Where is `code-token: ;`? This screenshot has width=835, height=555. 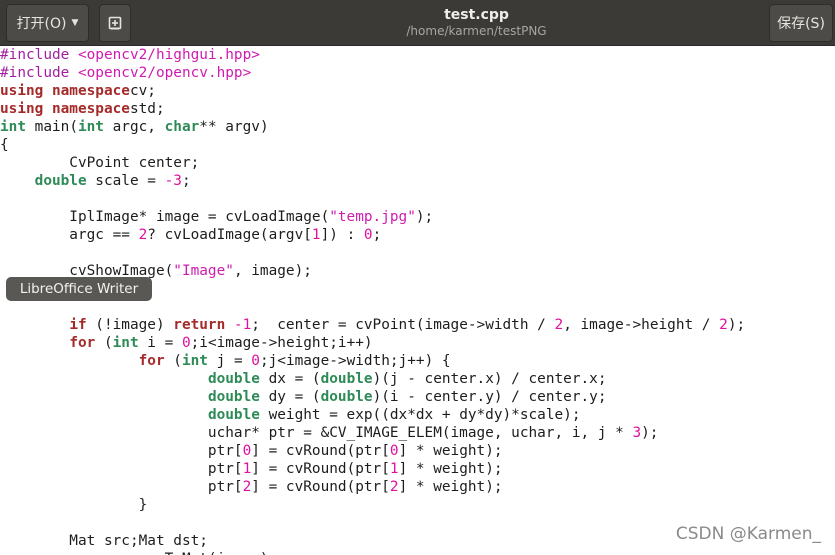
code-token: ; is located at coordinates (377, 235).